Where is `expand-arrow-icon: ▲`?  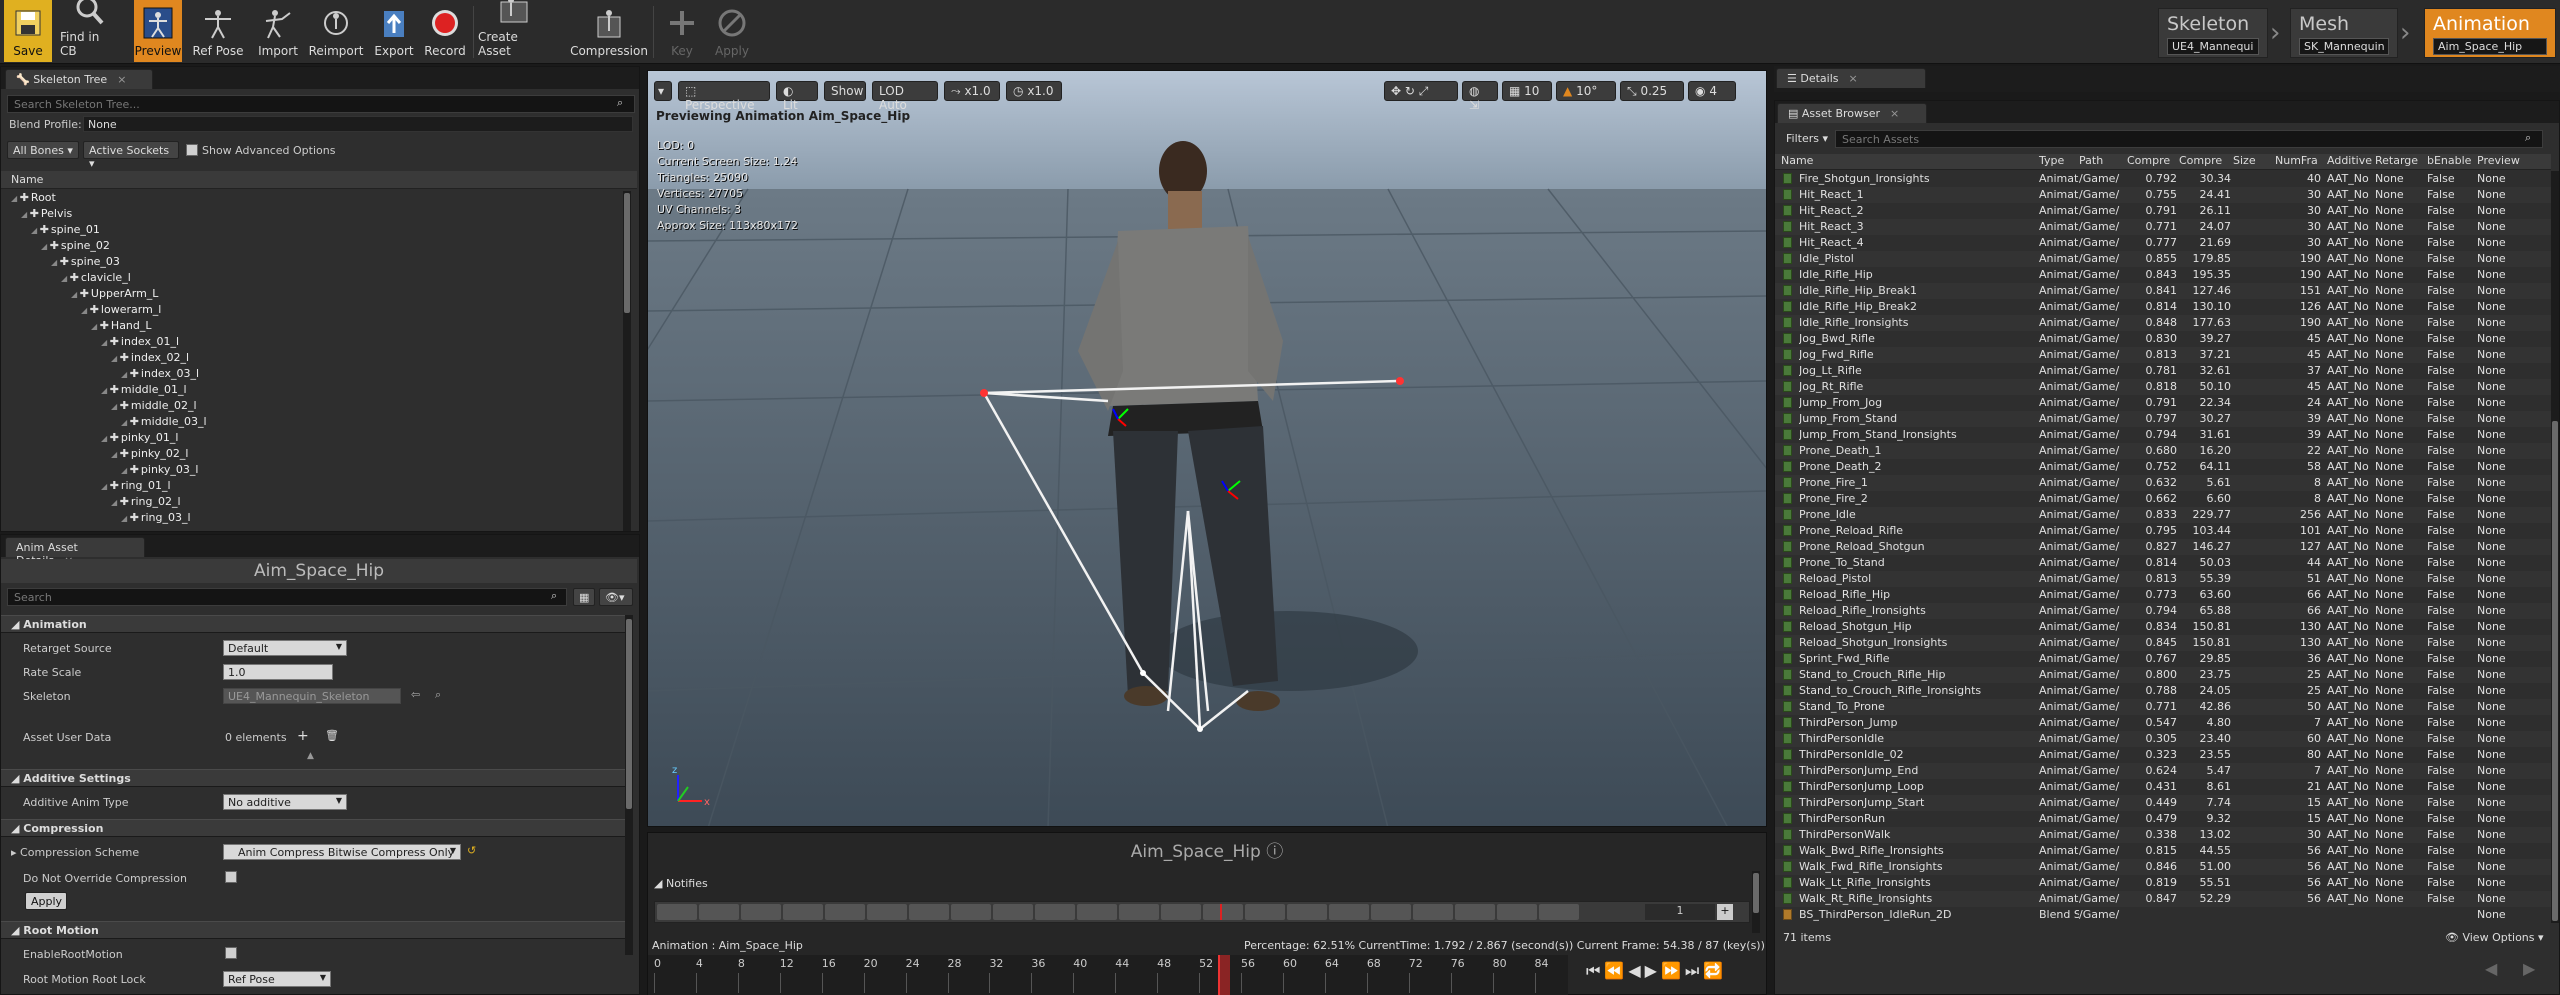 expand-arrow-icon: ▲ is located at coordinates (310, 756).